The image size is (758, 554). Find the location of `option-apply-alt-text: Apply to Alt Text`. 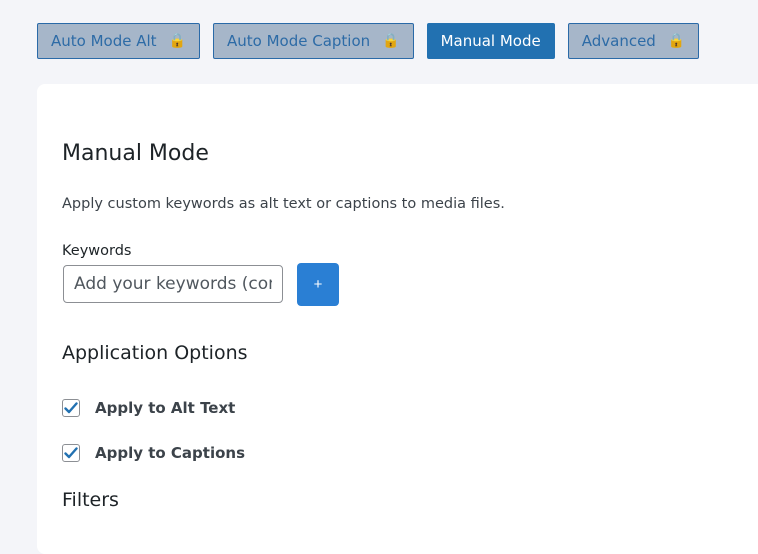

option-apply-alt-text: Apply to Alt Text is located at coordinates (148, 408).